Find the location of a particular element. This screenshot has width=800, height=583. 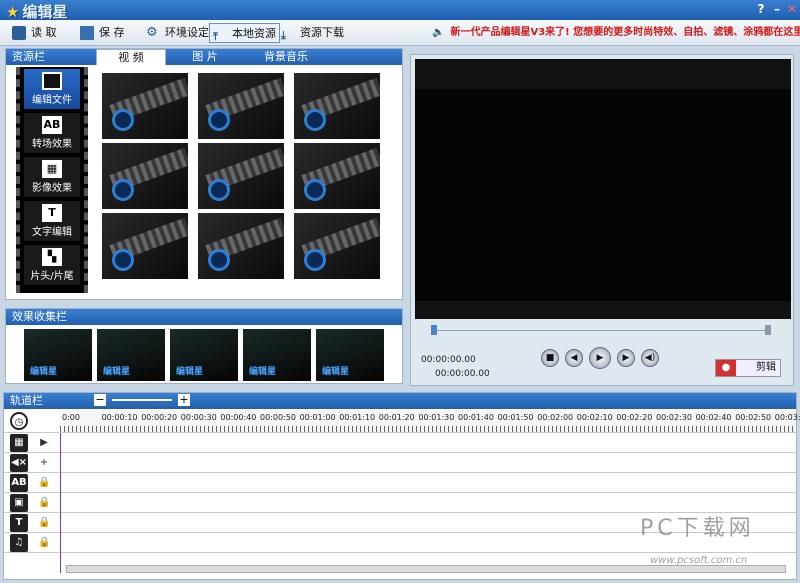

music-icon: ♫ is located at coordinates (19, 543).